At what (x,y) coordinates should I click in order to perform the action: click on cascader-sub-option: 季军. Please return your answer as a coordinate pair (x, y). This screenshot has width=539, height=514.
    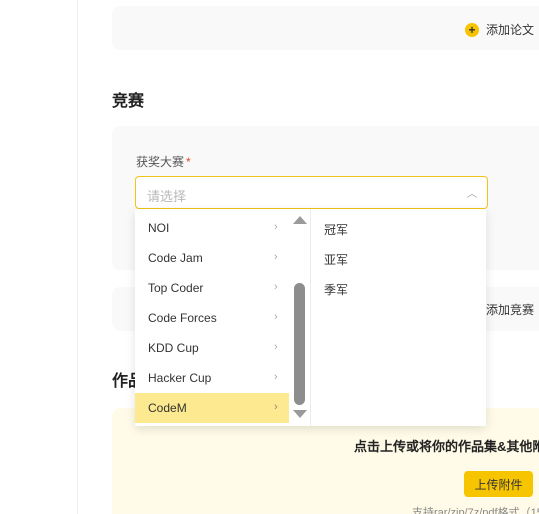
    Looking at the image, I should click on (398, 288).